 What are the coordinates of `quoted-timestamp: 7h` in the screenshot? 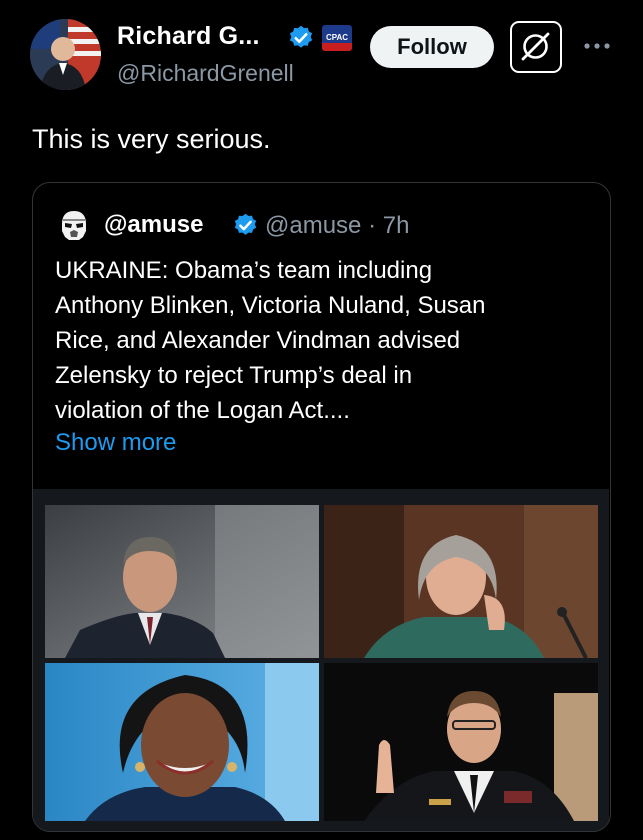 It's located at (396, 225).